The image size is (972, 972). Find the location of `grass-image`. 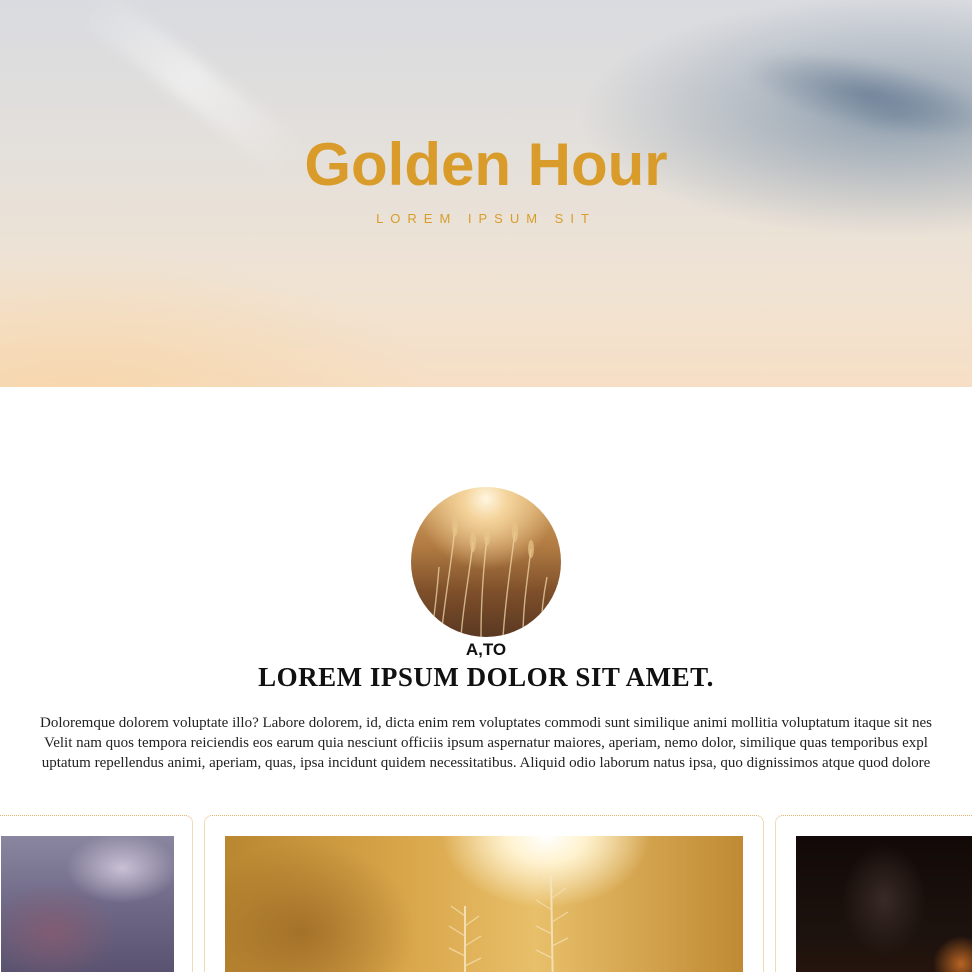

grass-image is located at coordinates (489, 577).